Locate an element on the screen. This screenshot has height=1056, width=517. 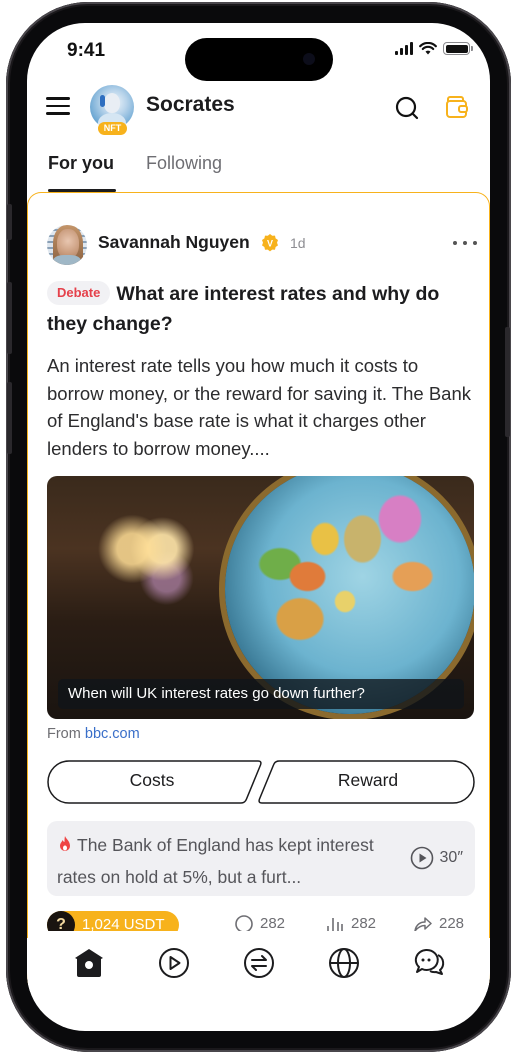
audio-duration: 30″ is located at coordinates (451, 857).